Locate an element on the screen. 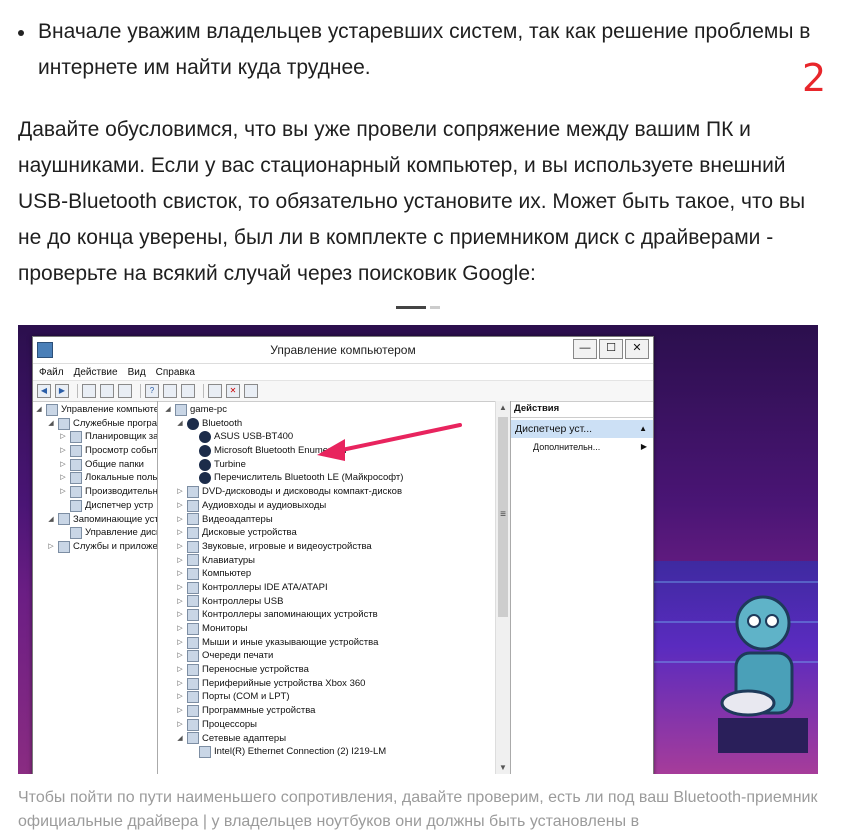 Image resolution: width=848 pixels, height=834 pixels. device-tree-item: ▷ Клавиатуры is located at coordinates (334, 561).